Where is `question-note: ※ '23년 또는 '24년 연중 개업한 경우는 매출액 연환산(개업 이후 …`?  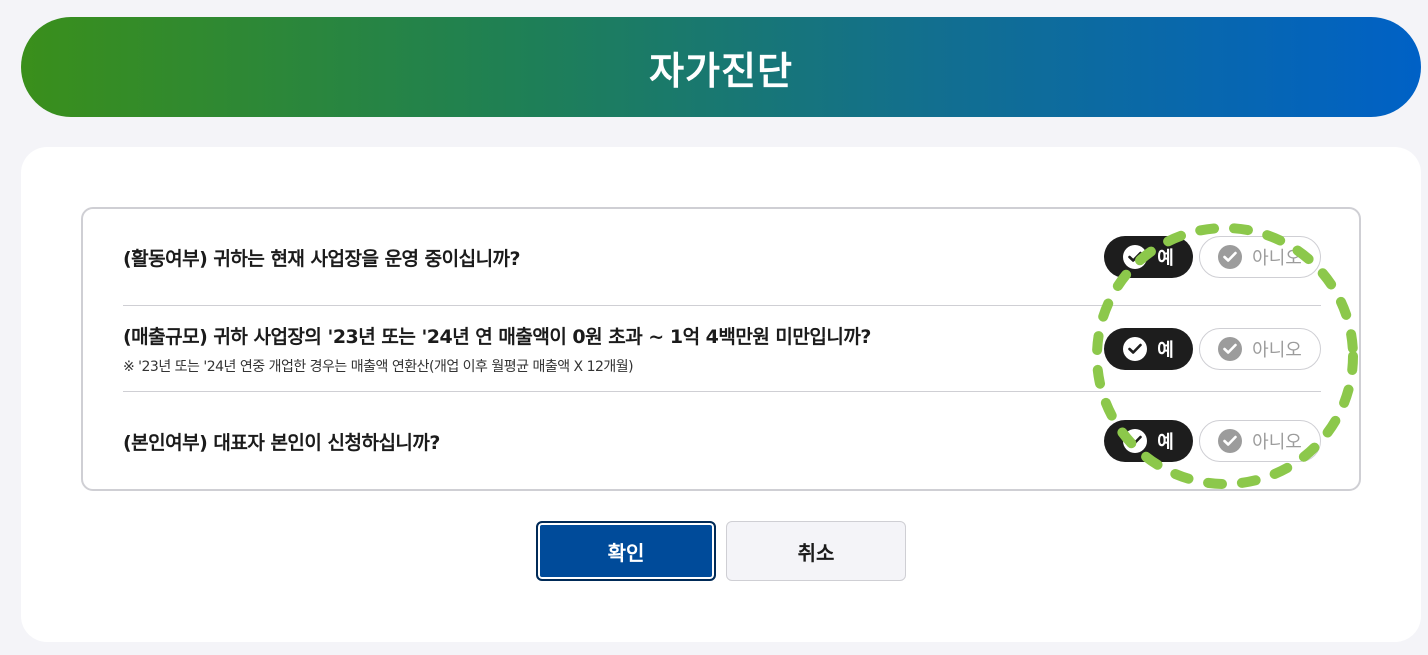
question-note: ※ '23년 또는 '24년 연중 개업한 경우는 매출액 연환산(개업 이후 … is located at coordinates (378, 366).